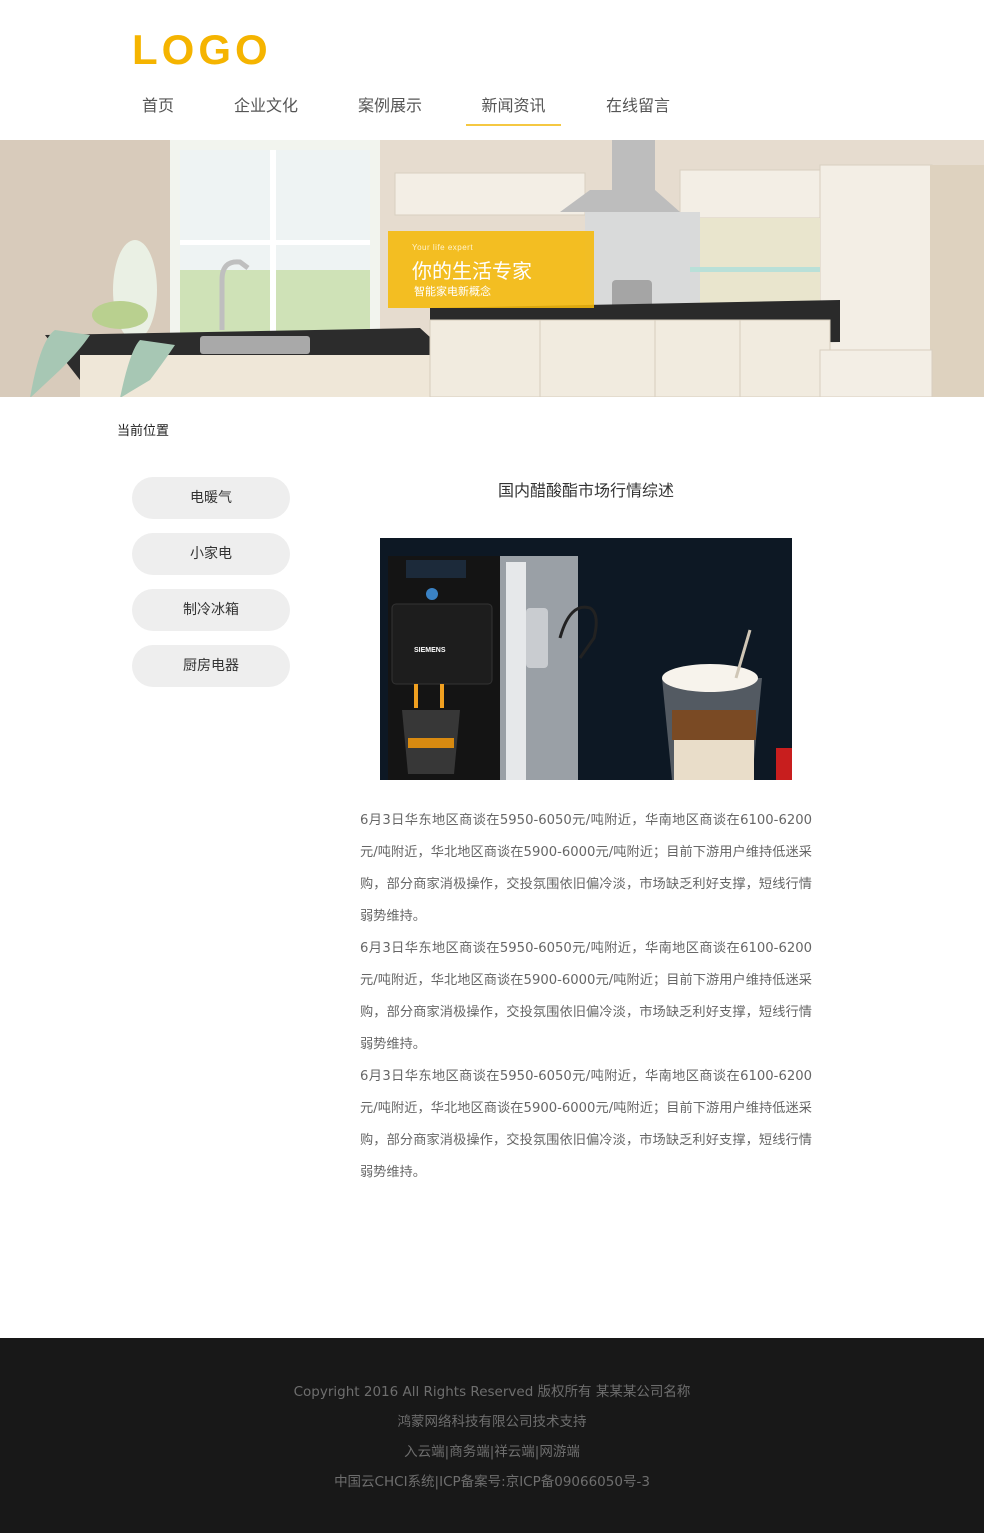  What do you see at coordinates (390, 110) in the screenshot?
I see `nav-item-cases: 案例展示` at bounding box center [390, 110].